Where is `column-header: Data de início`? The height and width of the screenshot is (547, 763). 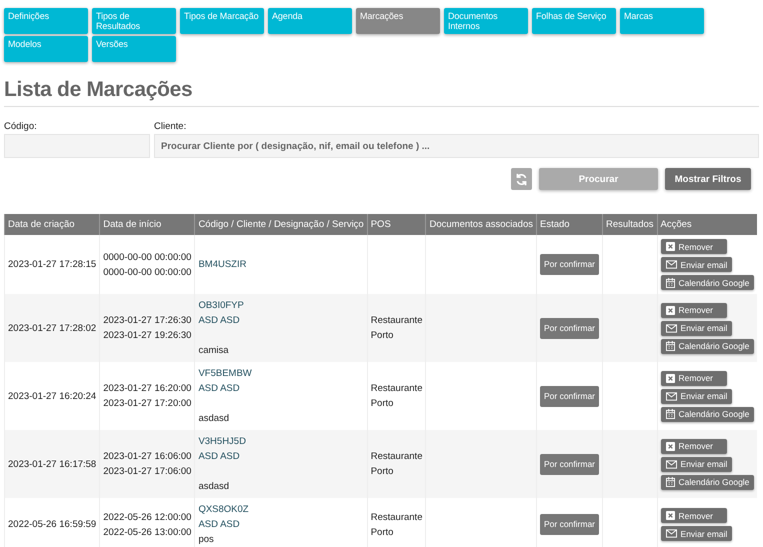
column-header: Data de início is located at coordinates (147, 224).